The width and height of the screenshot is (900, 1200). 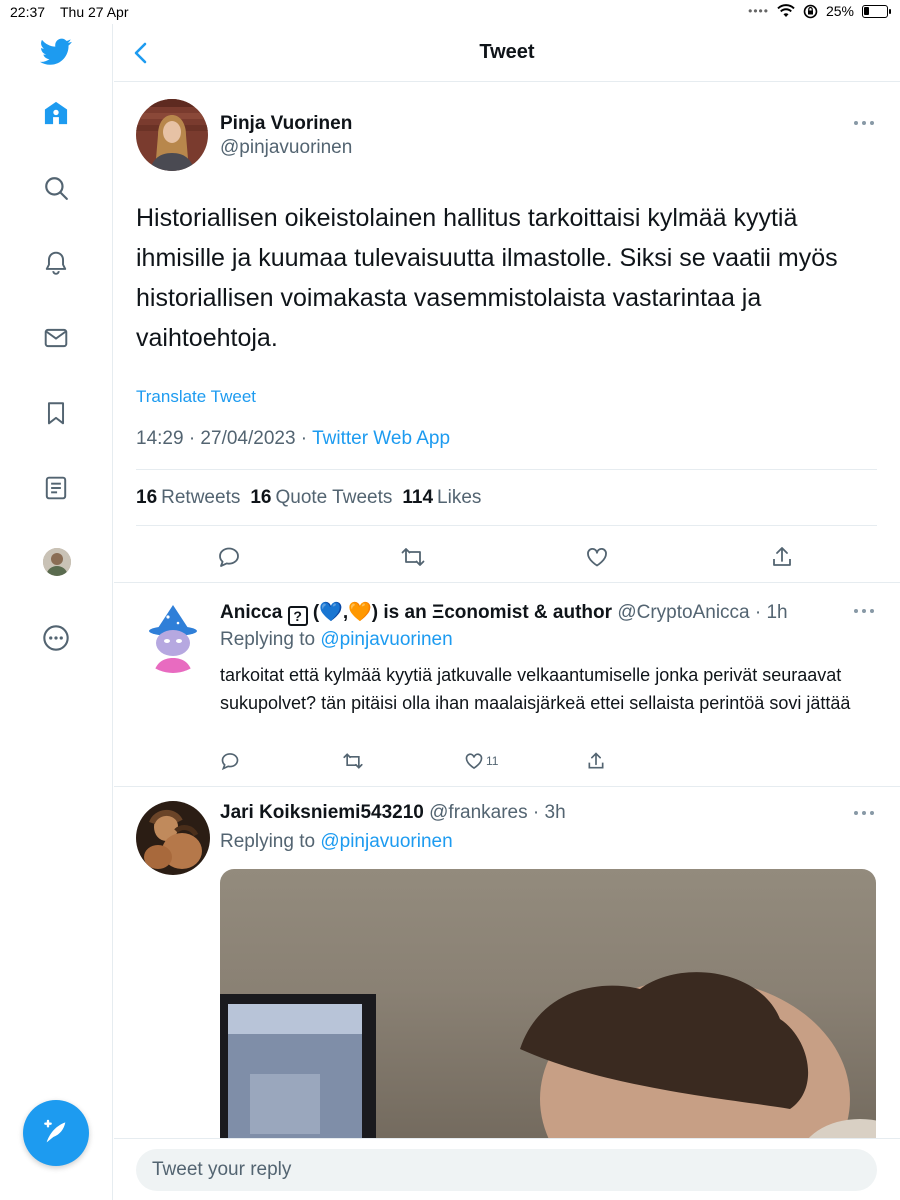 I want to click on orientation-lock-icon, so click(x=810, y=11).